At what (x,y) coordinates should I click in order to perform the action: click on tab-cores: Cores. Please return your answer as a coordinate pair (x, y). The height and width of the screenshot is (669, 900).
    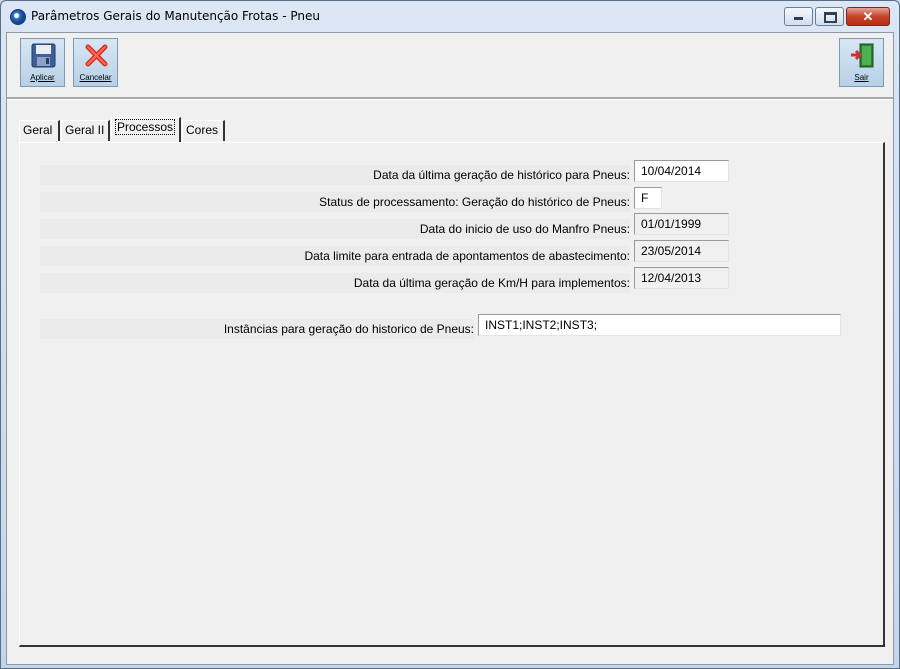
    Looking at the image, I should click on (203, 130).